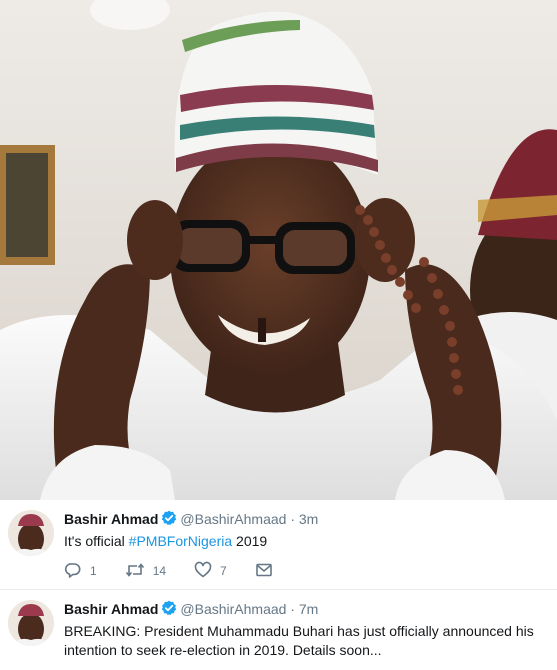 This screenshot has height=670, width=557. I want to click on like-count: 7, so click(223, 571).